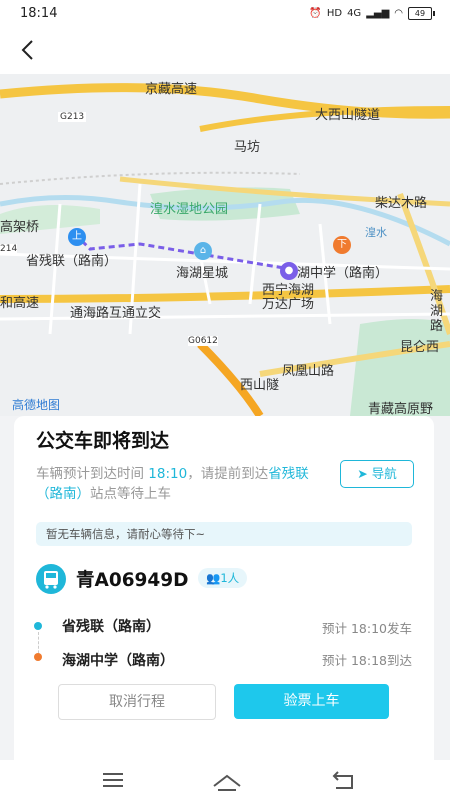 This screenshot has height=800, width=450. Describe the element at coordinates (437, 311) in the screenshot. I see `map-label-haihu-rd: 海湖路` at that location.